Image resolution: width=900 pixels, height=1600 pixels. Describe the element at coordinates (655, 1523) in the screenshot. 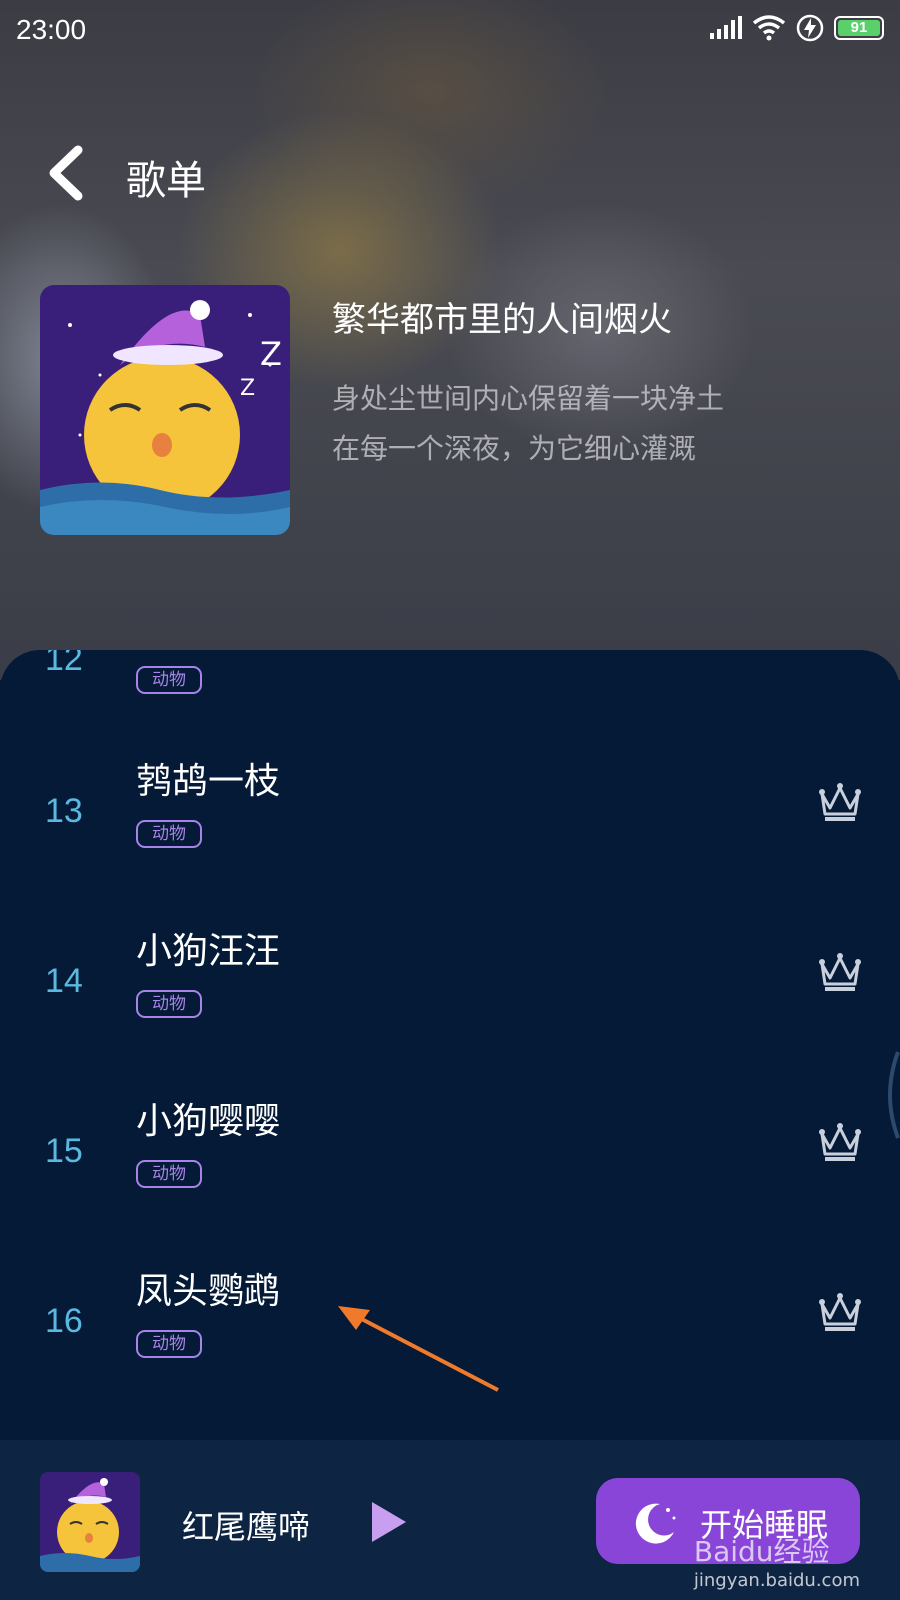

I see `moon-icon` at that location.